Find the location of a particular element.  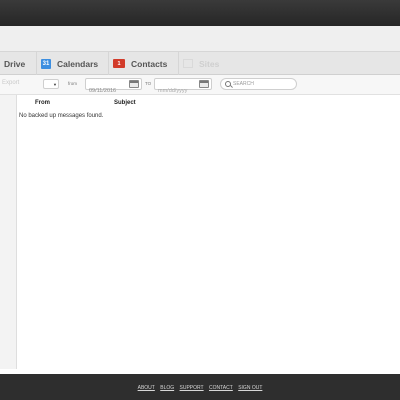

footer: ABOUT BLOG SUPPORT CONTACT SIGN OUT is located at coordinates (200, 387).